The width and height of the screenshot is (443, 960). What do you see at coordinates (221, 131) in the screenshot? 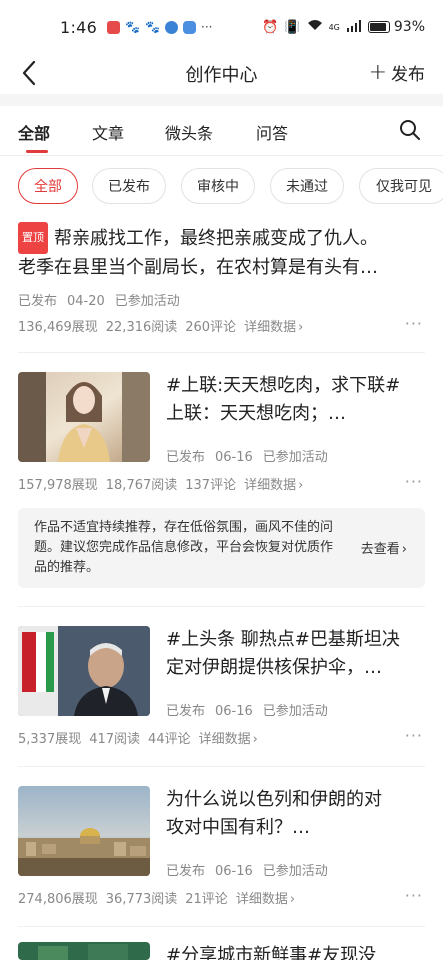
I see `content-tabs: 全部 文章 微头条 问答` at bounding box center [221, 131].